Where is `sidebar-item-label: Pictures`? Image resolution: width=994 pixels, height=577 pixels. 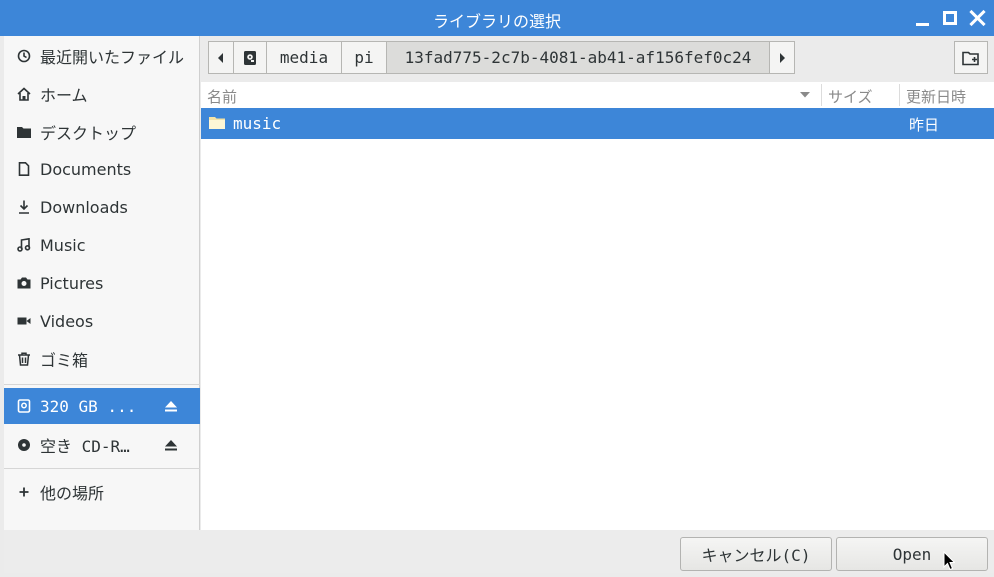
sidebar-item-label: Pictures is located at coordinates (72, 283).